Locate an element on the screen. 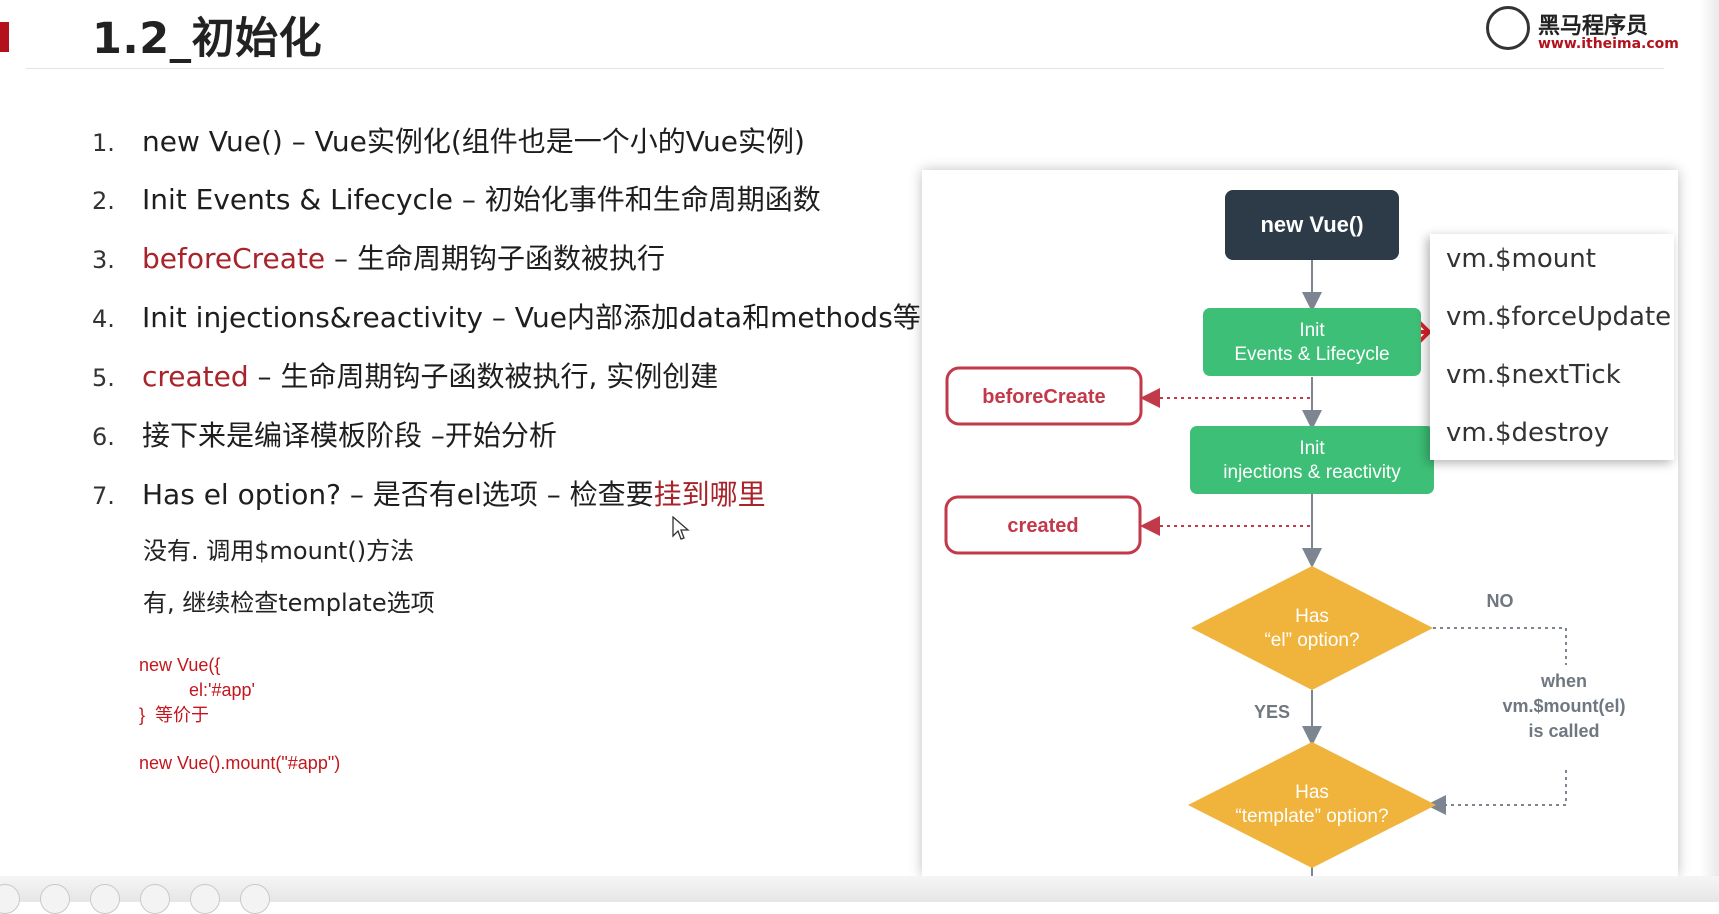 The height and width of the screenshot is (914, 1719). new-vue-label: new Vue() is located at coordinates (1311, 224).